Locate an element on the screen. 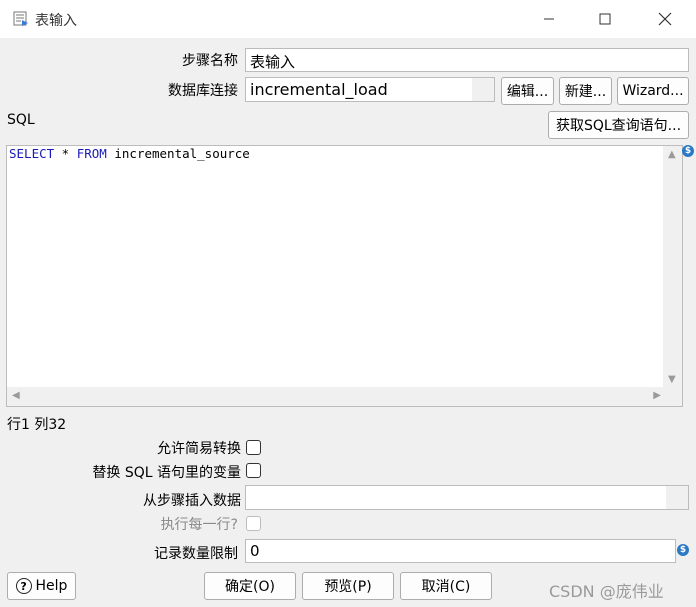 This screenshot has width=696, height=607. sql-label: SQL is located at coordinates (21, 120).